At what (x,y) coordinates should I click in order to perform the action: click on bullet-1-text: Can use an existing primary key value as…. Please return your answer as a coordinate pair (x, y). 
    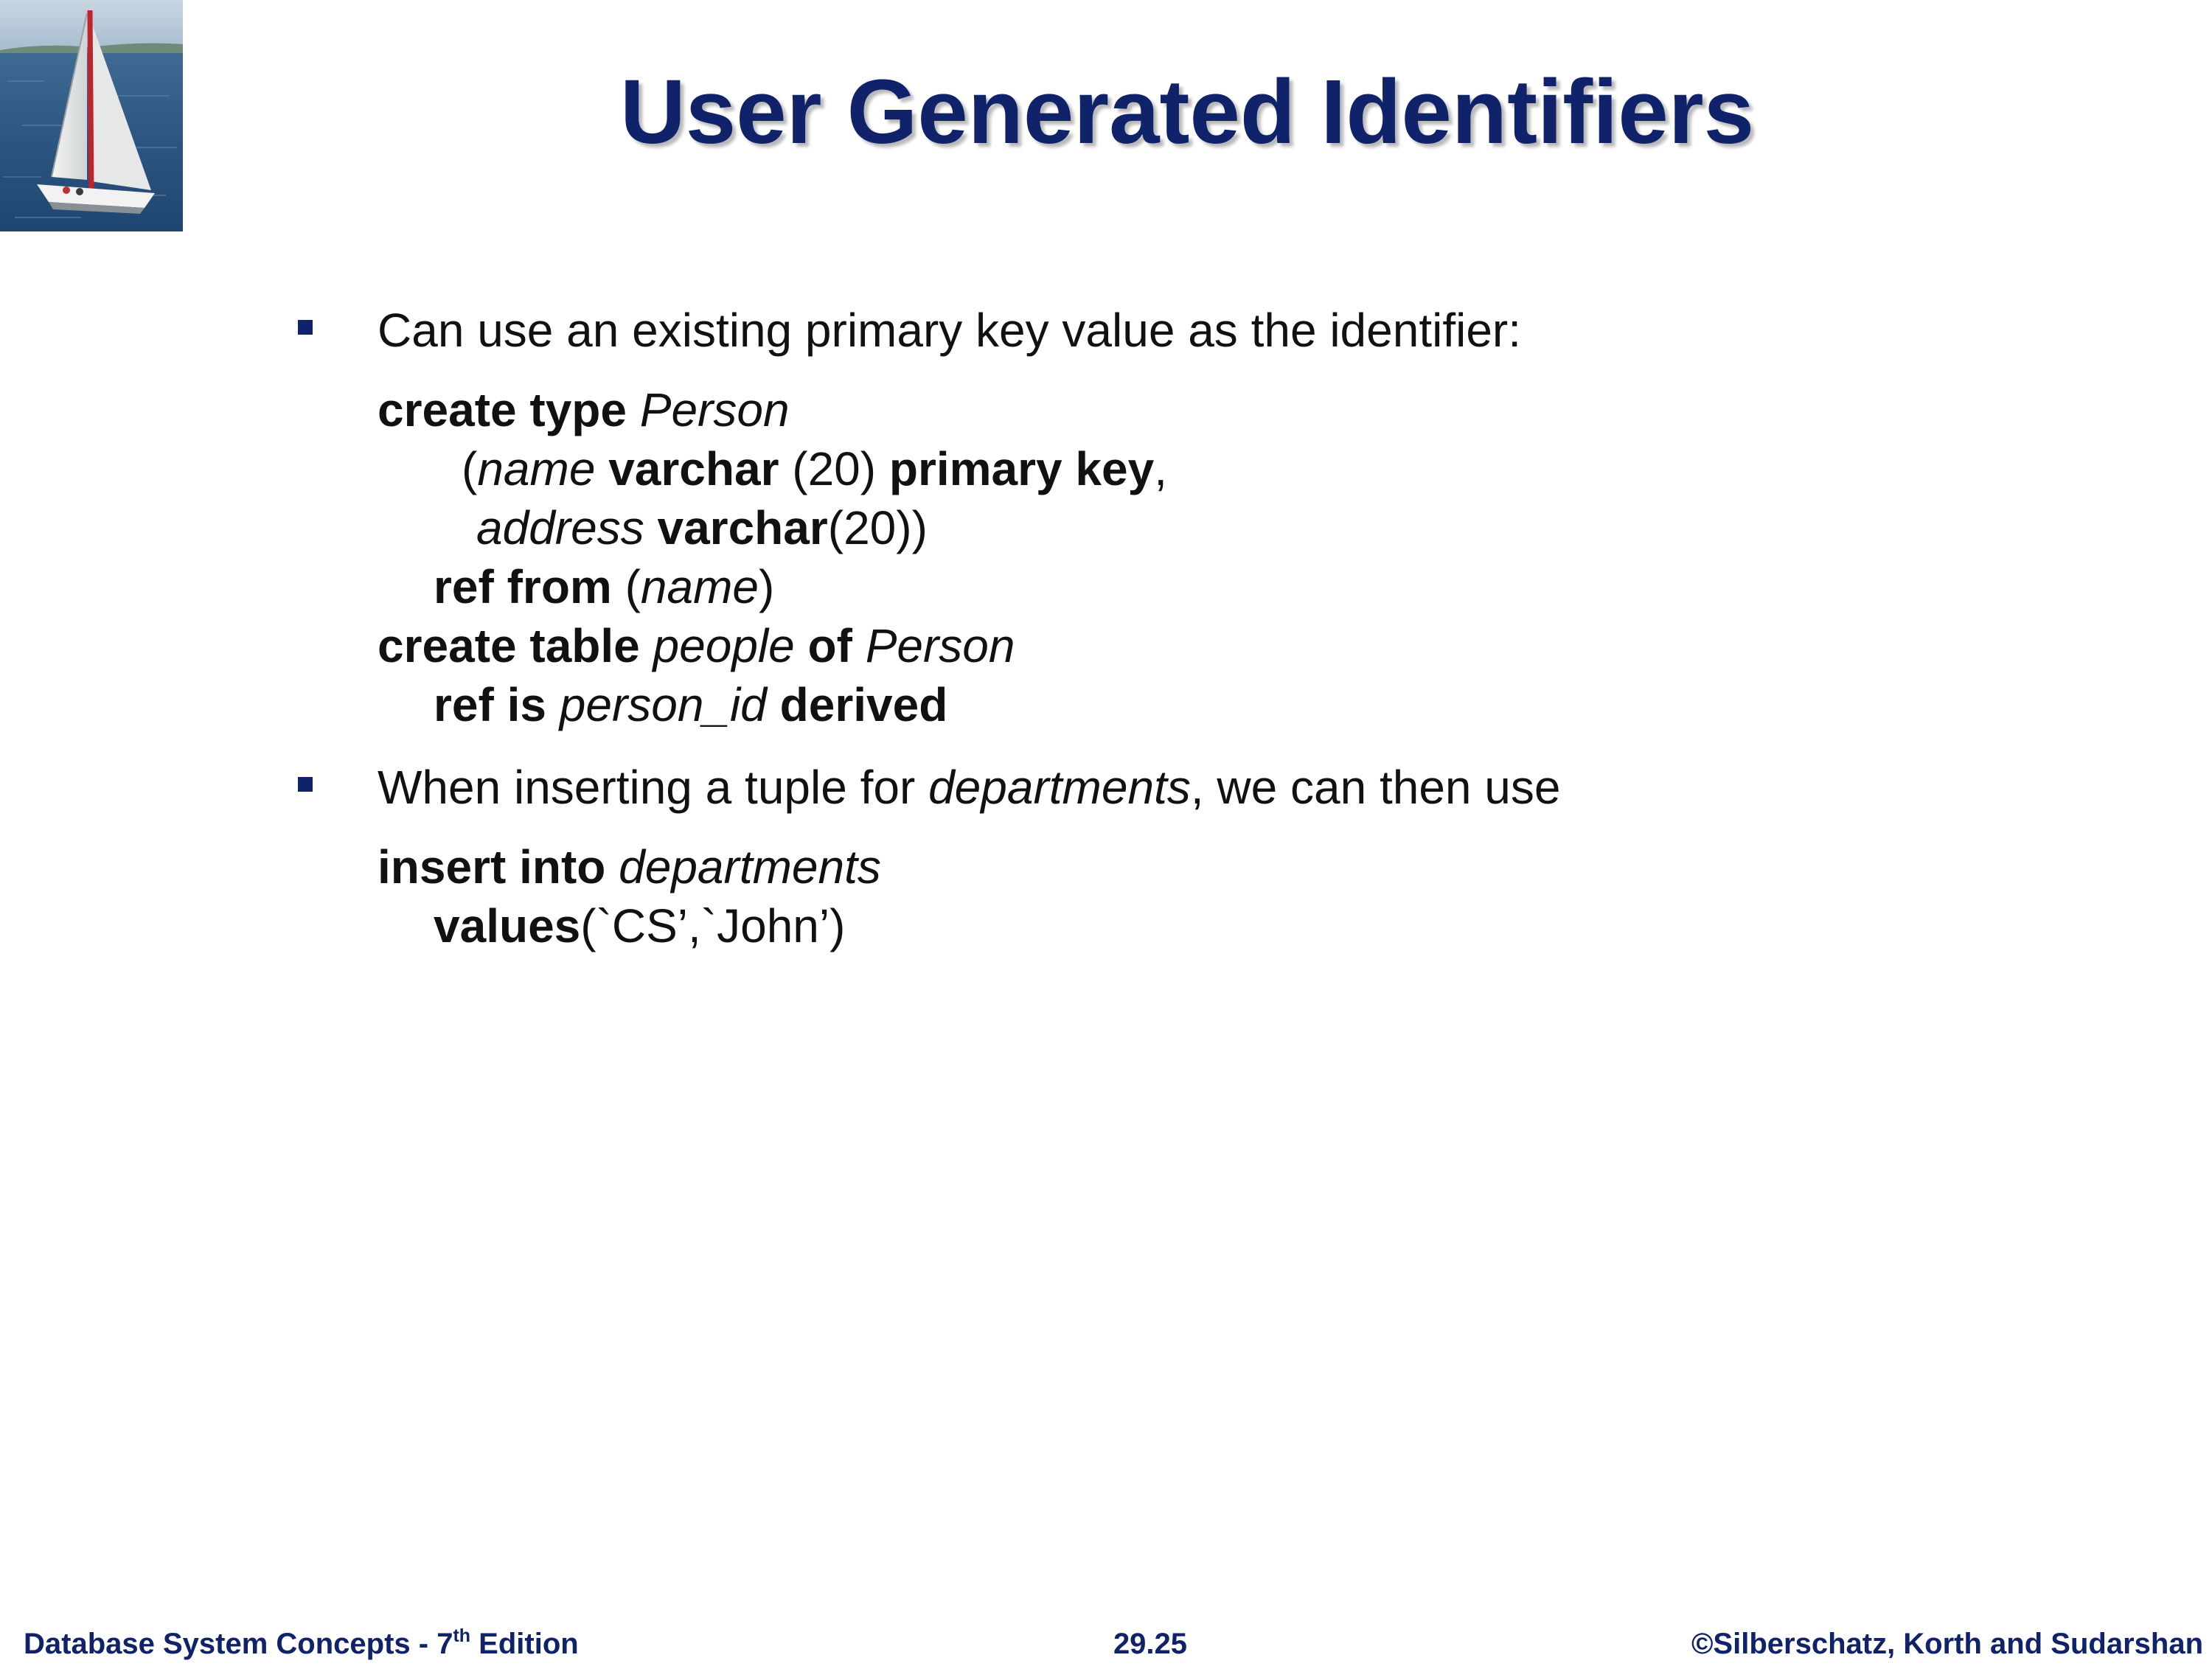
    Looking at the image, I should click on (949, 330).